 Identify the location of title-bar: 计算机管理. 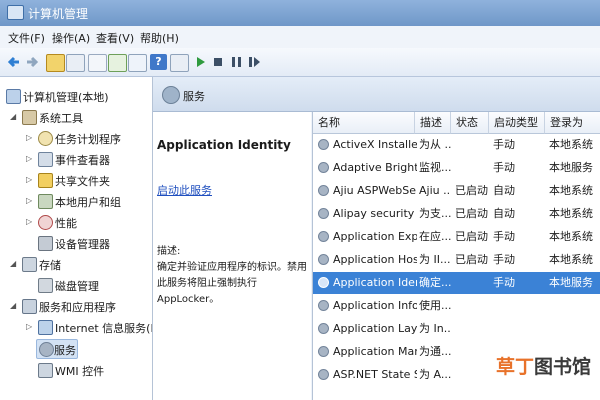
(300, 13).